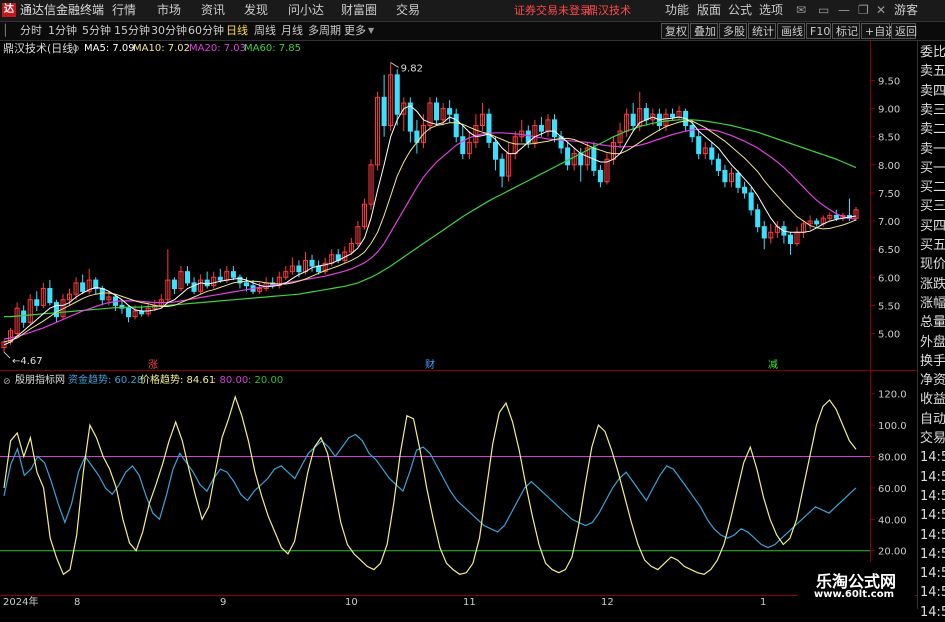  I want to click on side-panel-item: 买四, so click(932, 226).